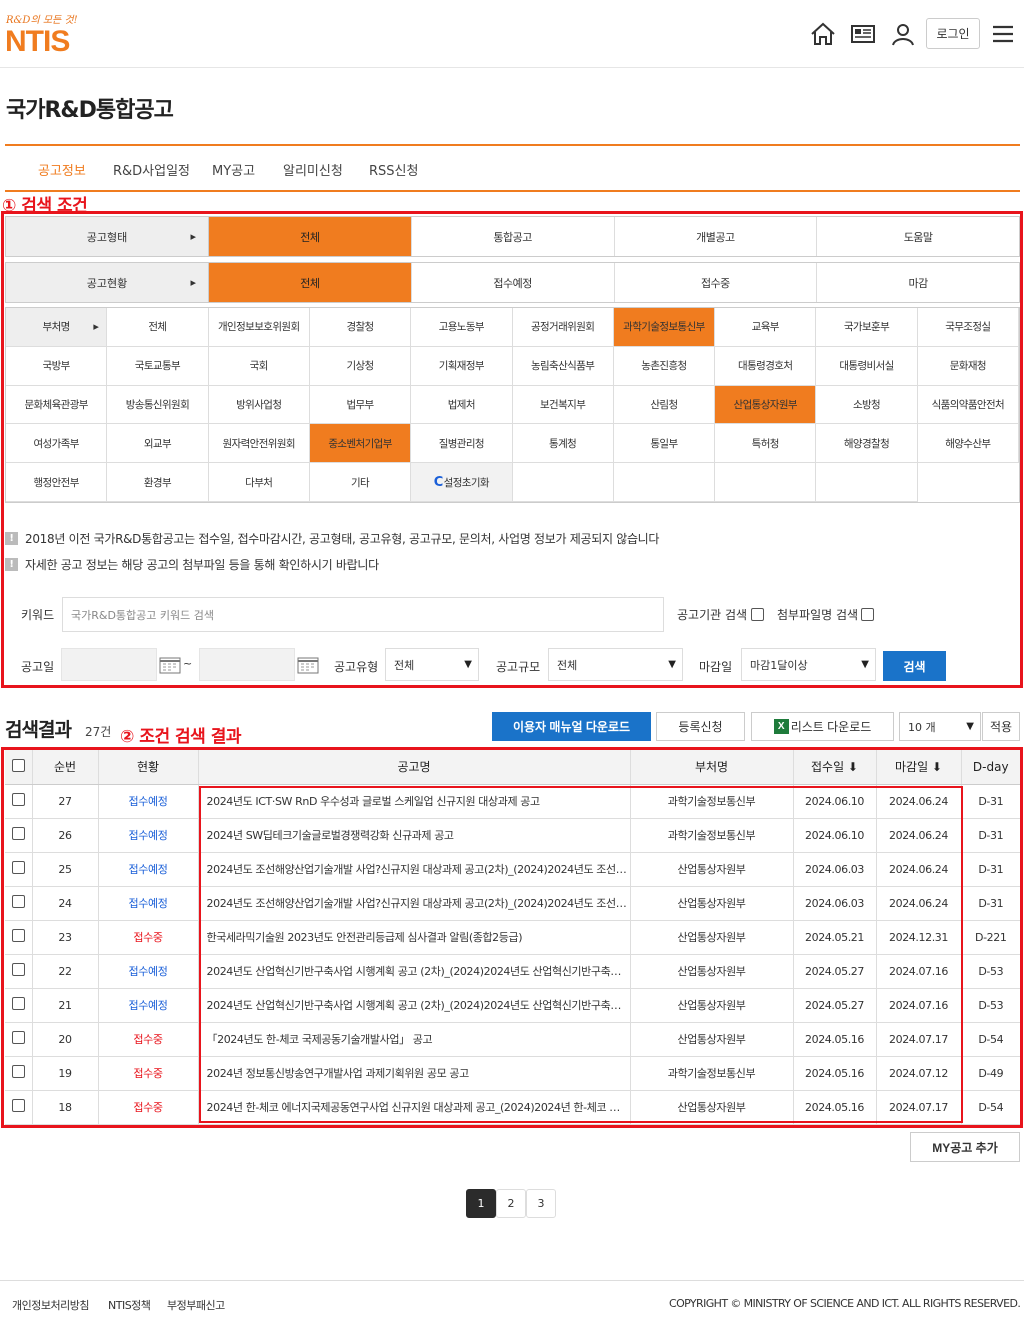 This screenshot has width=1024, height=1319. I want to click on dept-filter-label: 부처명, so click(57, 327).